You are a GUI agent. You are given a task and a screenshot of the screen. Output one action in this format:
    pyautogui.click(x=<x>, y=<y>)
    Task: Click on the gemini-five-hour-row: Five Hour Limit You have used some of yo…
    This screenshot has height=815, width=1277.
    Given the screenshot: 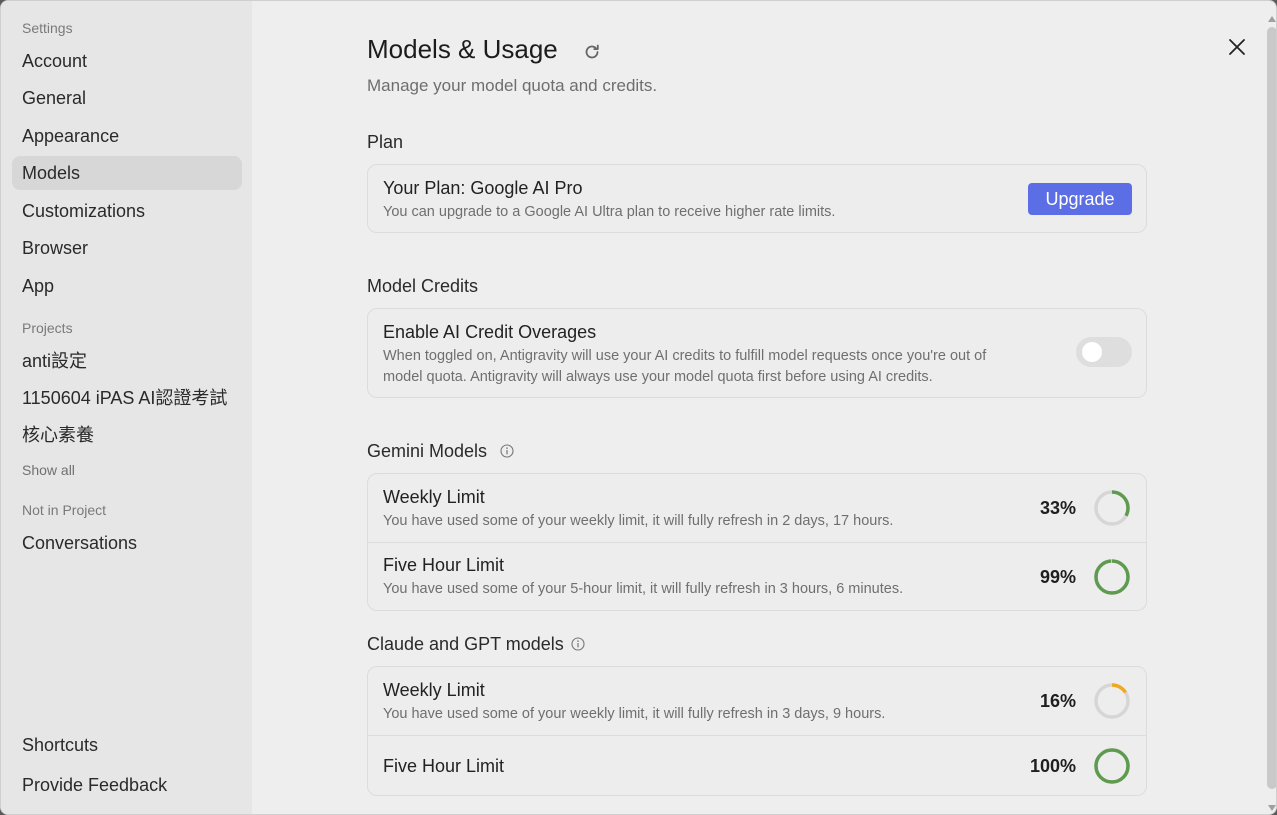 What is the action you would take?
    pyautogui.click(x=757, y=577)
    